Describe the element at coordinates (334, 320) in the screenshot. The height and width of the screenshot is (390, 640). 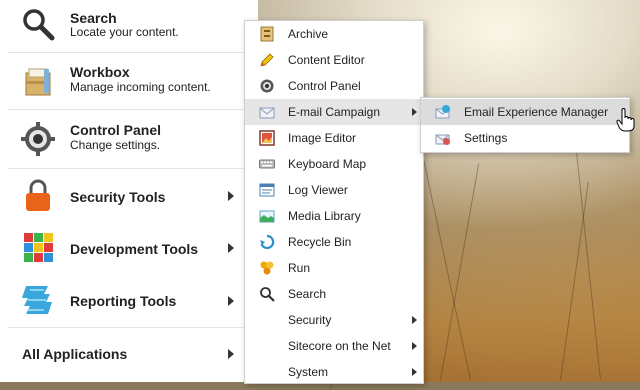
I see `menu-item-security: Security` at that location.